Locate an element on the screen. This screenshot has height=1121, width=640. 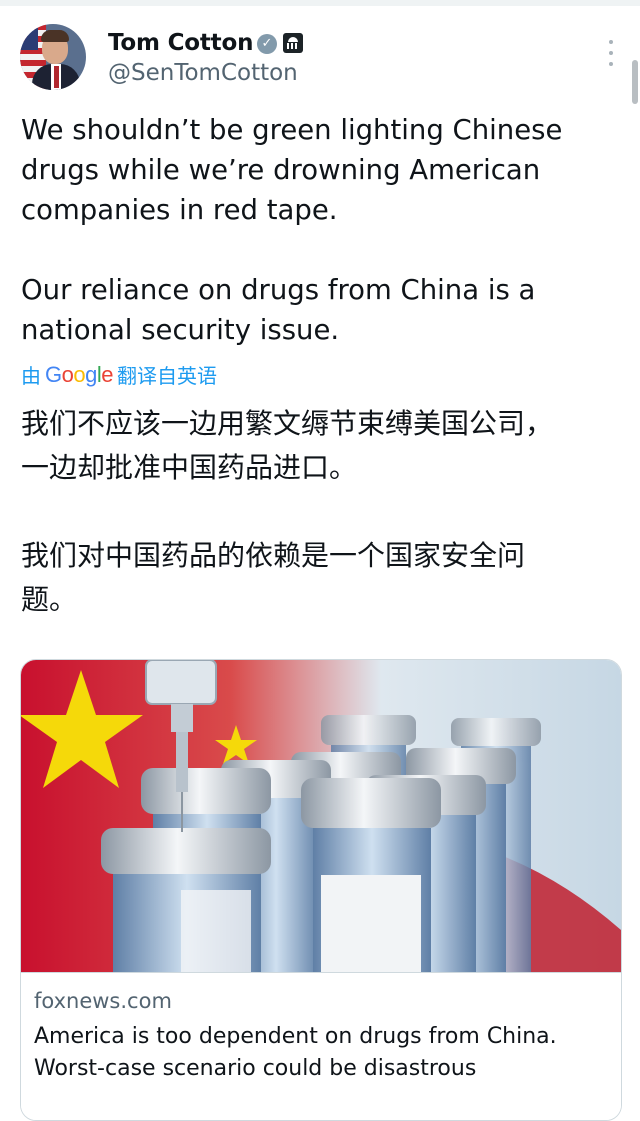
avatar-tie is located at coordinates (56, 77).